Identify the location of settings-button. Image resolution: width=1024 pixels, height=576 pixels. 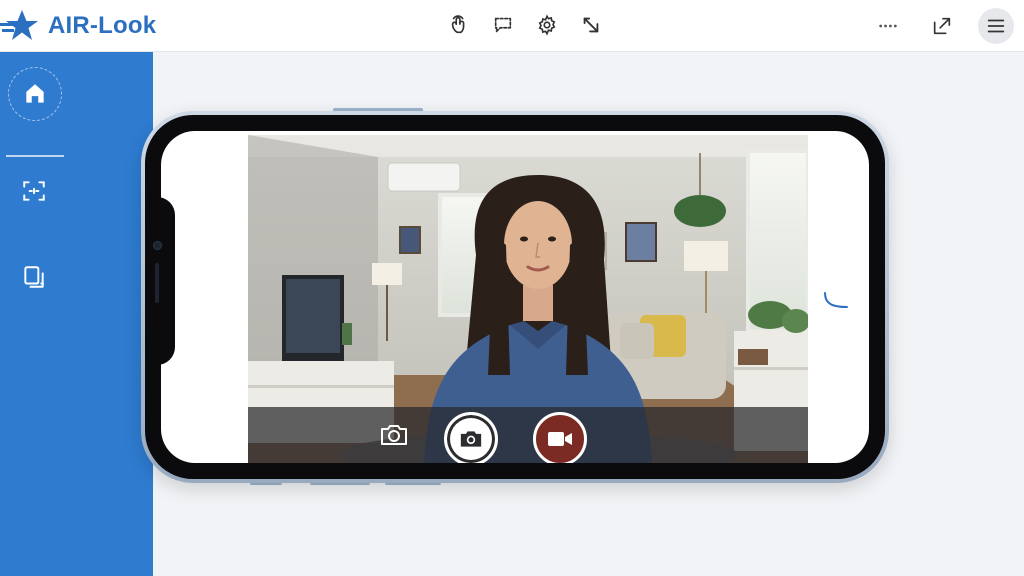
(547, 25).